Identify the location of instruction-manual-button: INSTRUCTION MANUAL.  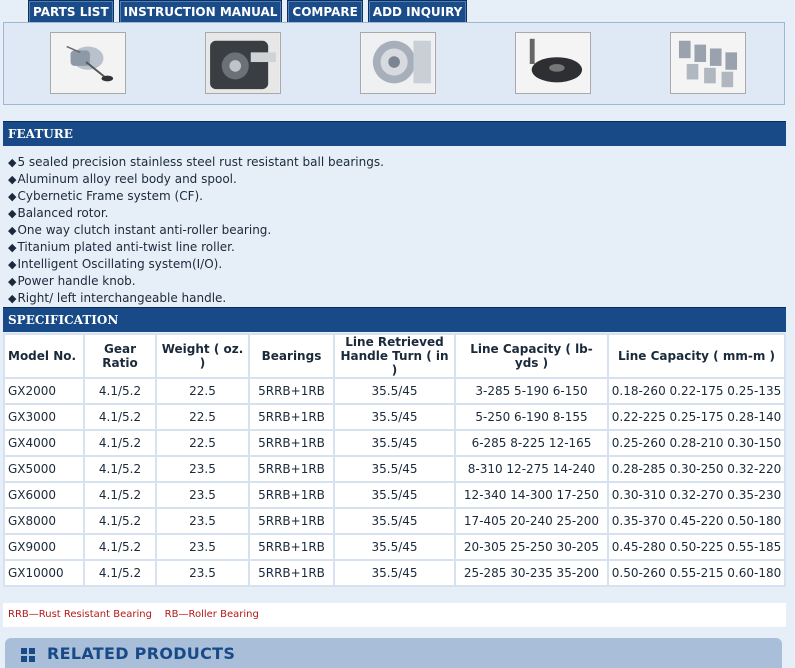
(200, 12).